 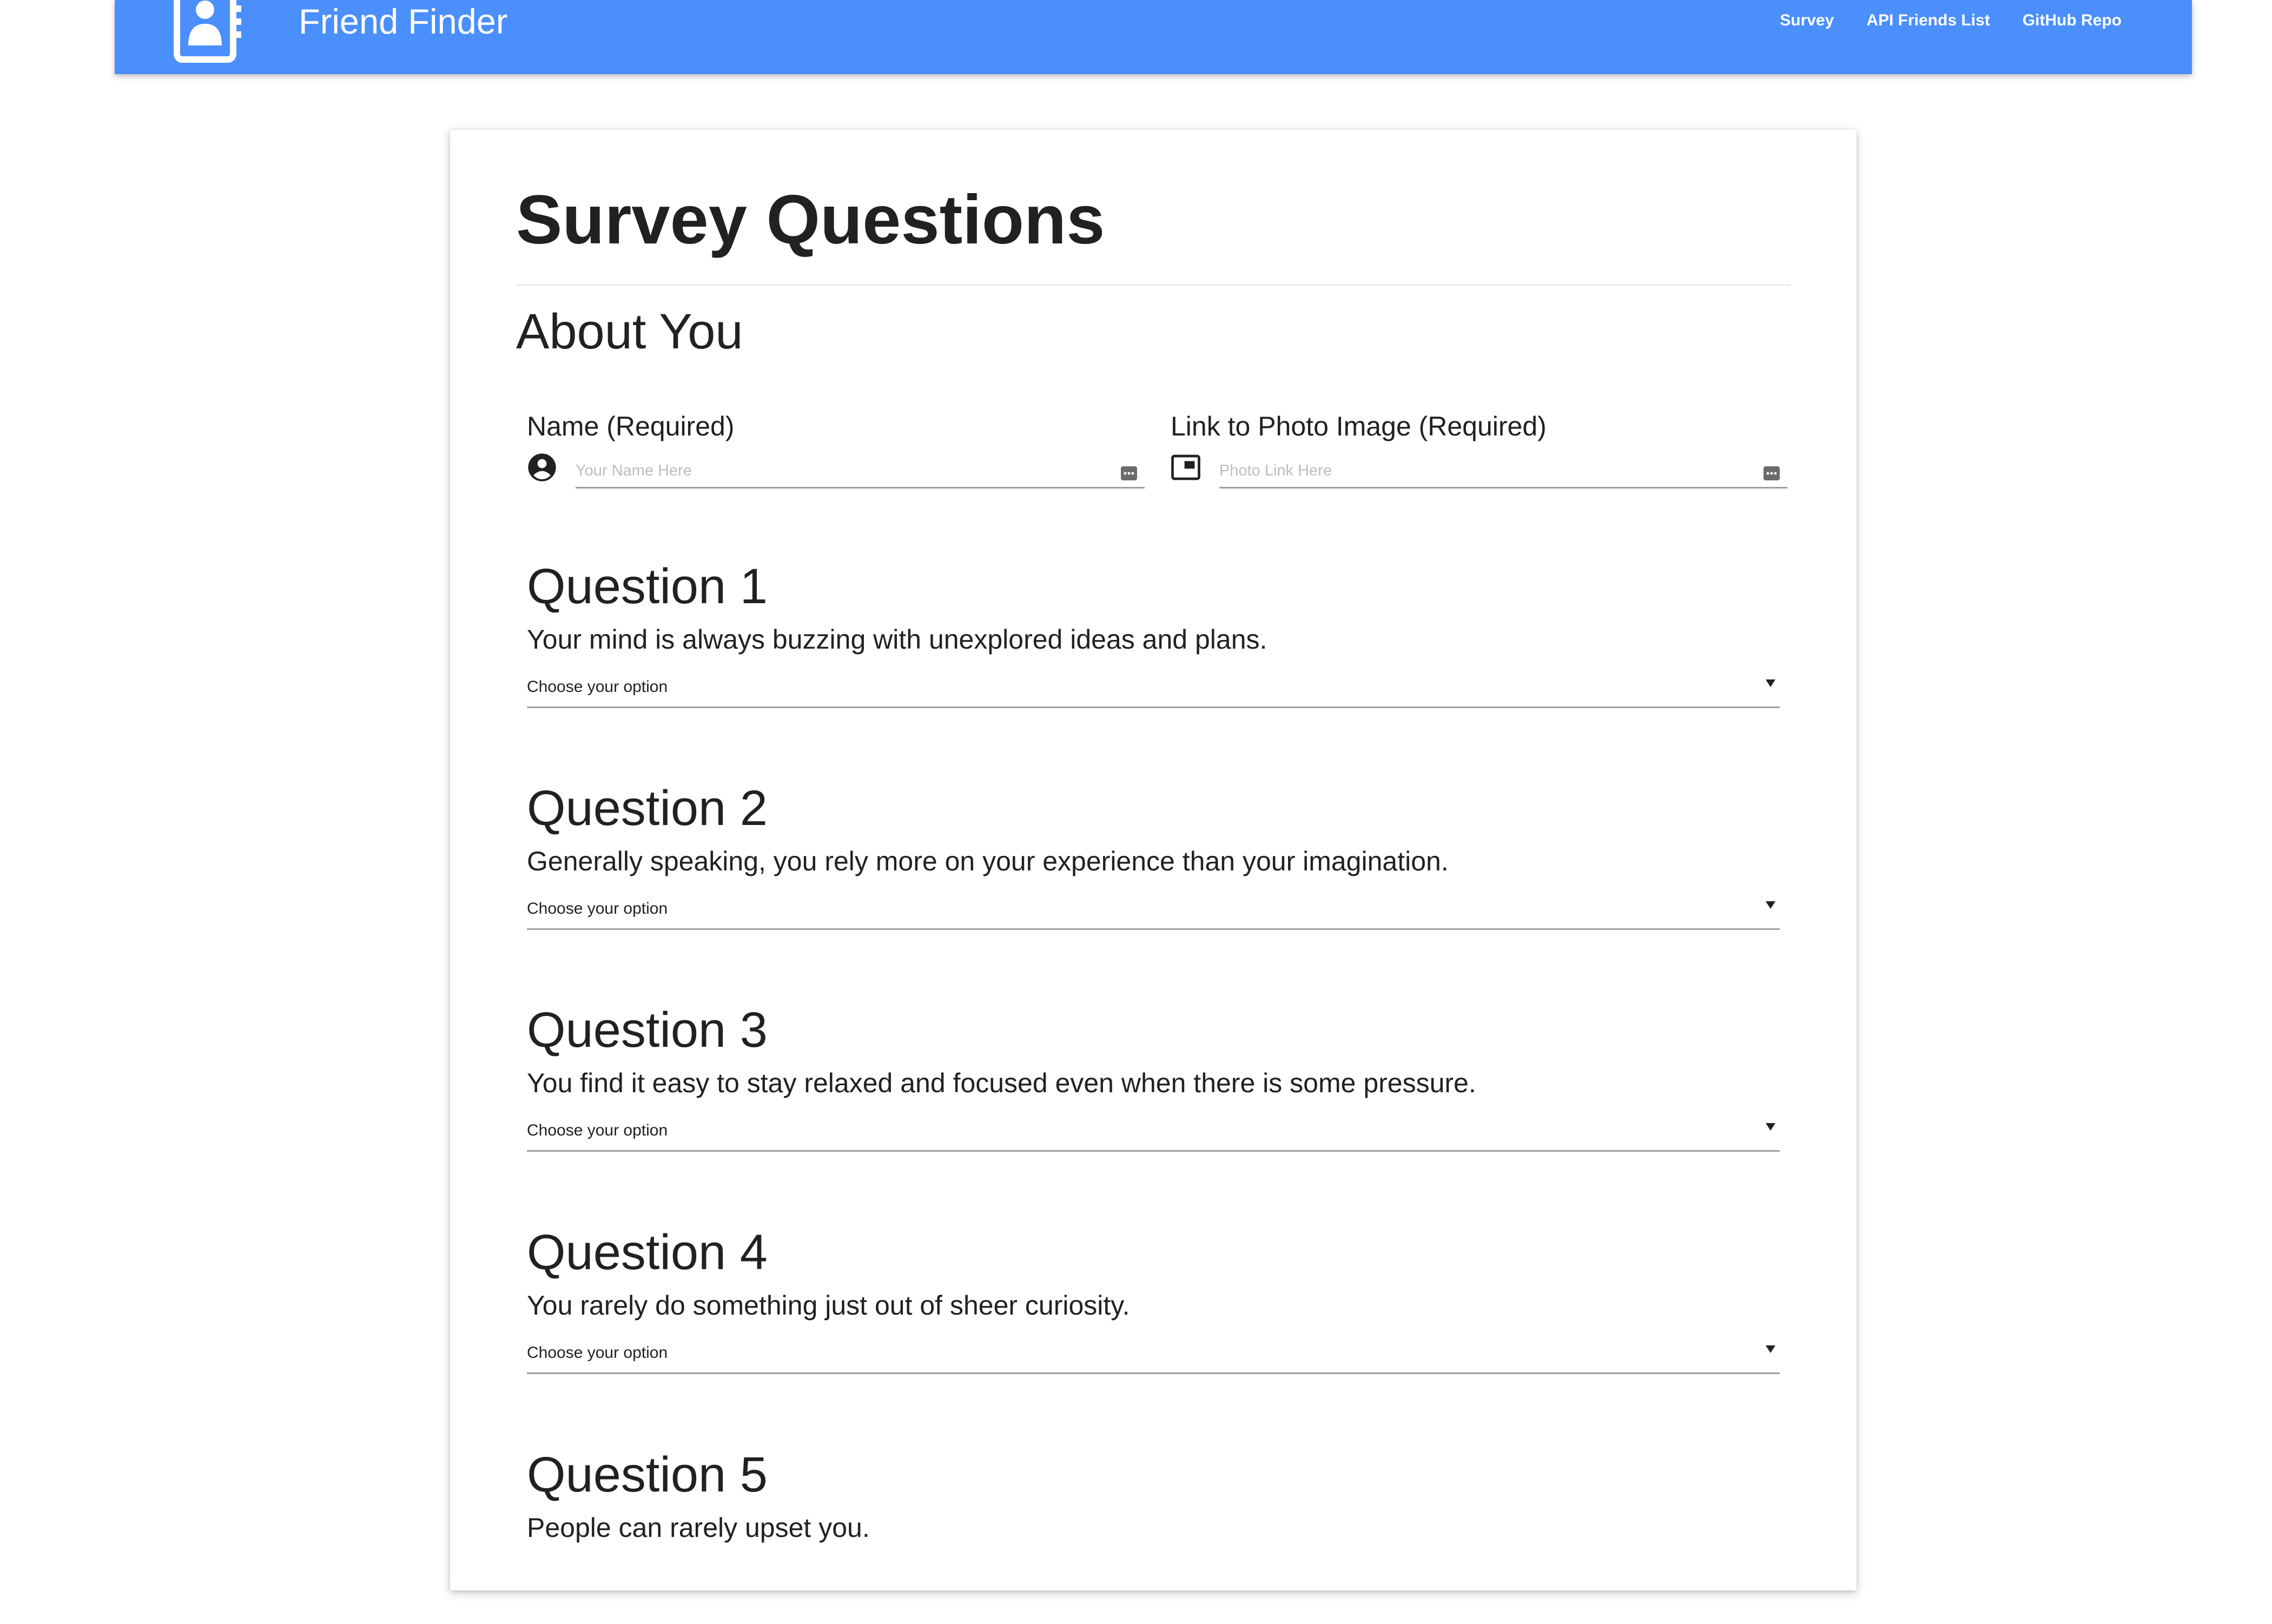 I want to click on name-field-label: Name (Required), so click(x=631, y=426).